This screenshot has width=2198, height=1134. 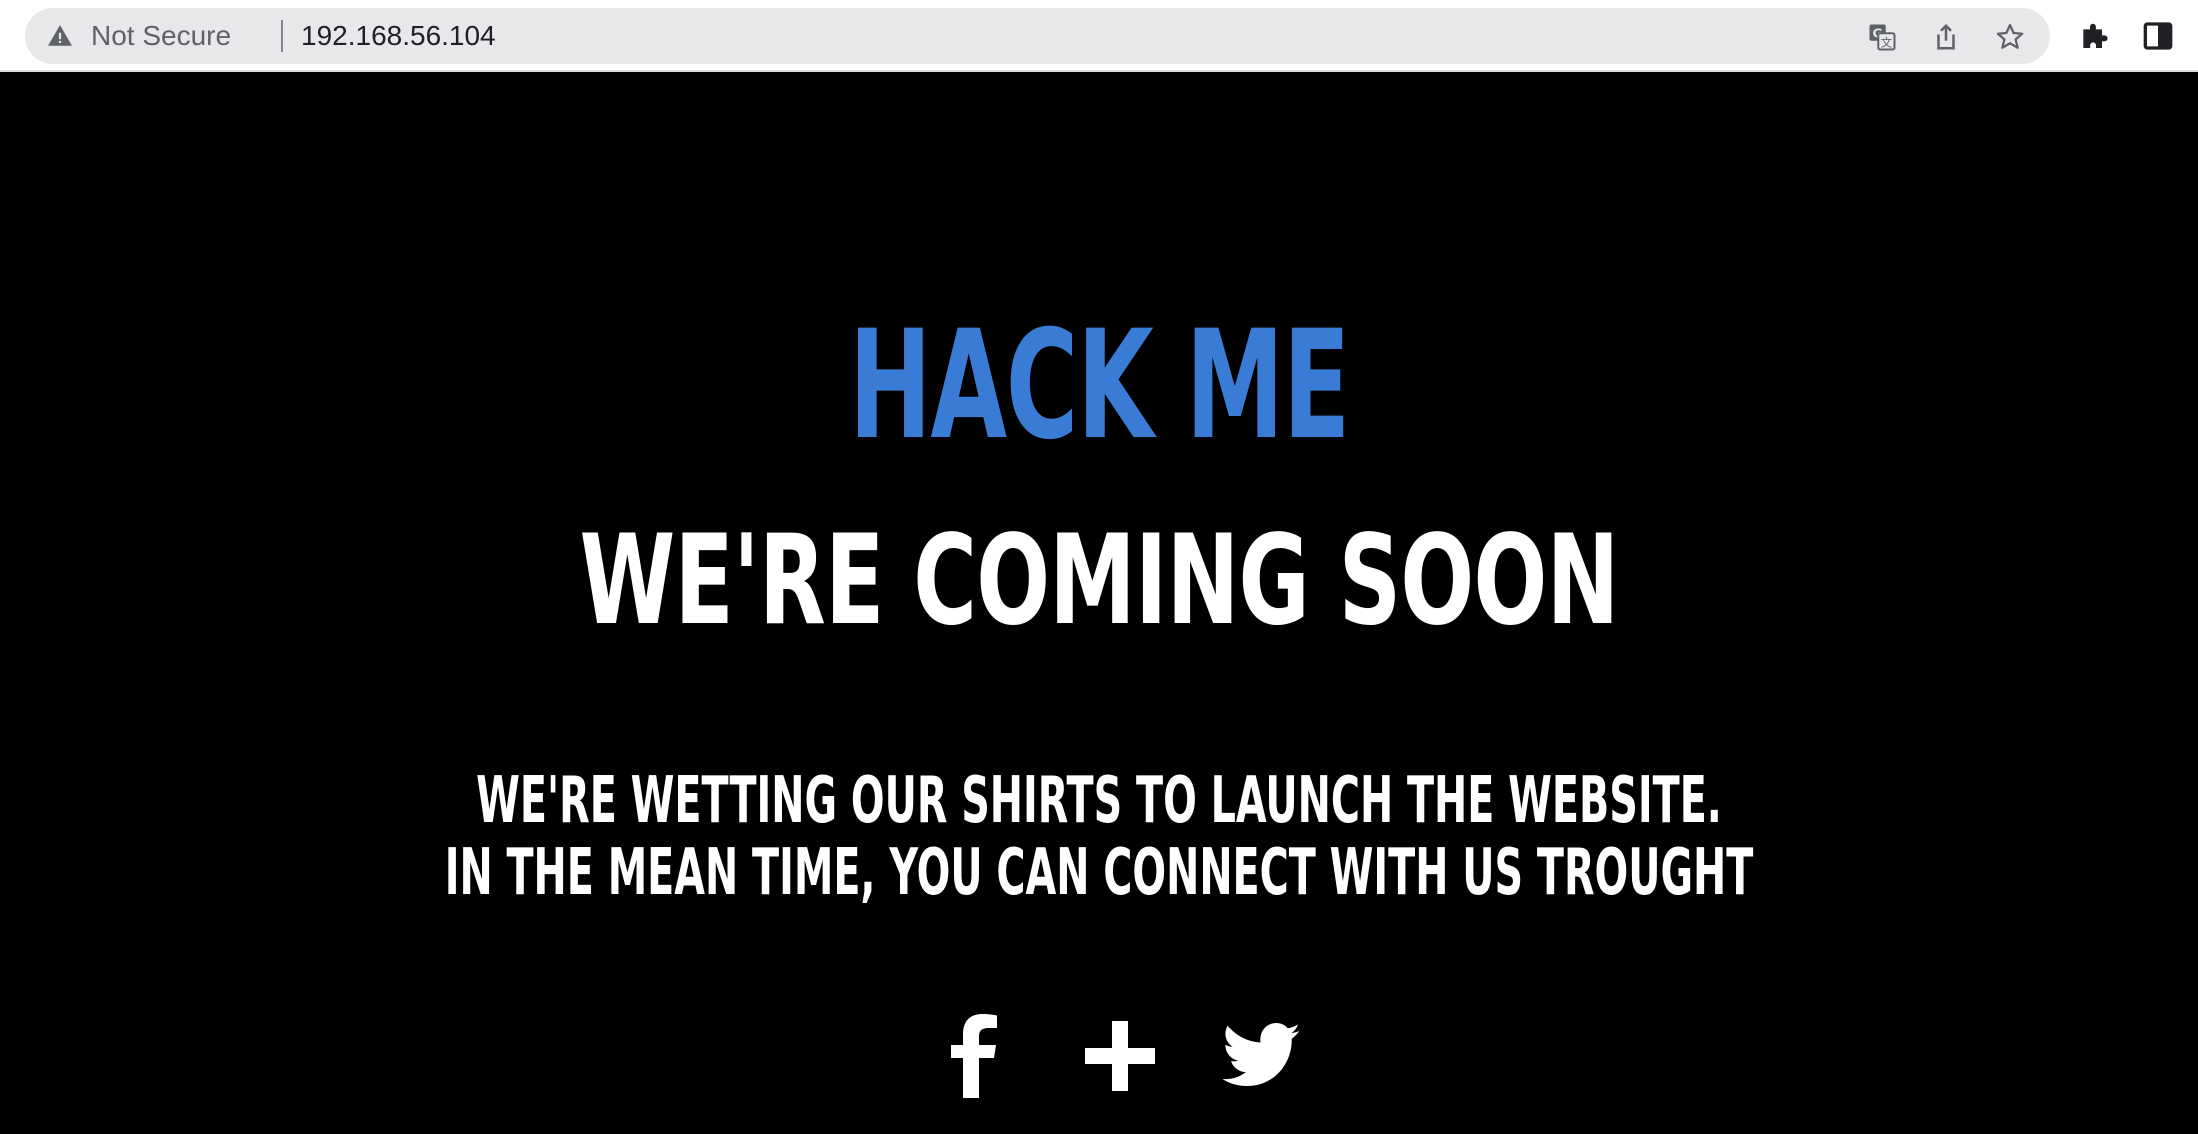 I want to click on browser-toolbar: Not Secure 192.168.56.104 G 文, so click(x=1099, y=36).